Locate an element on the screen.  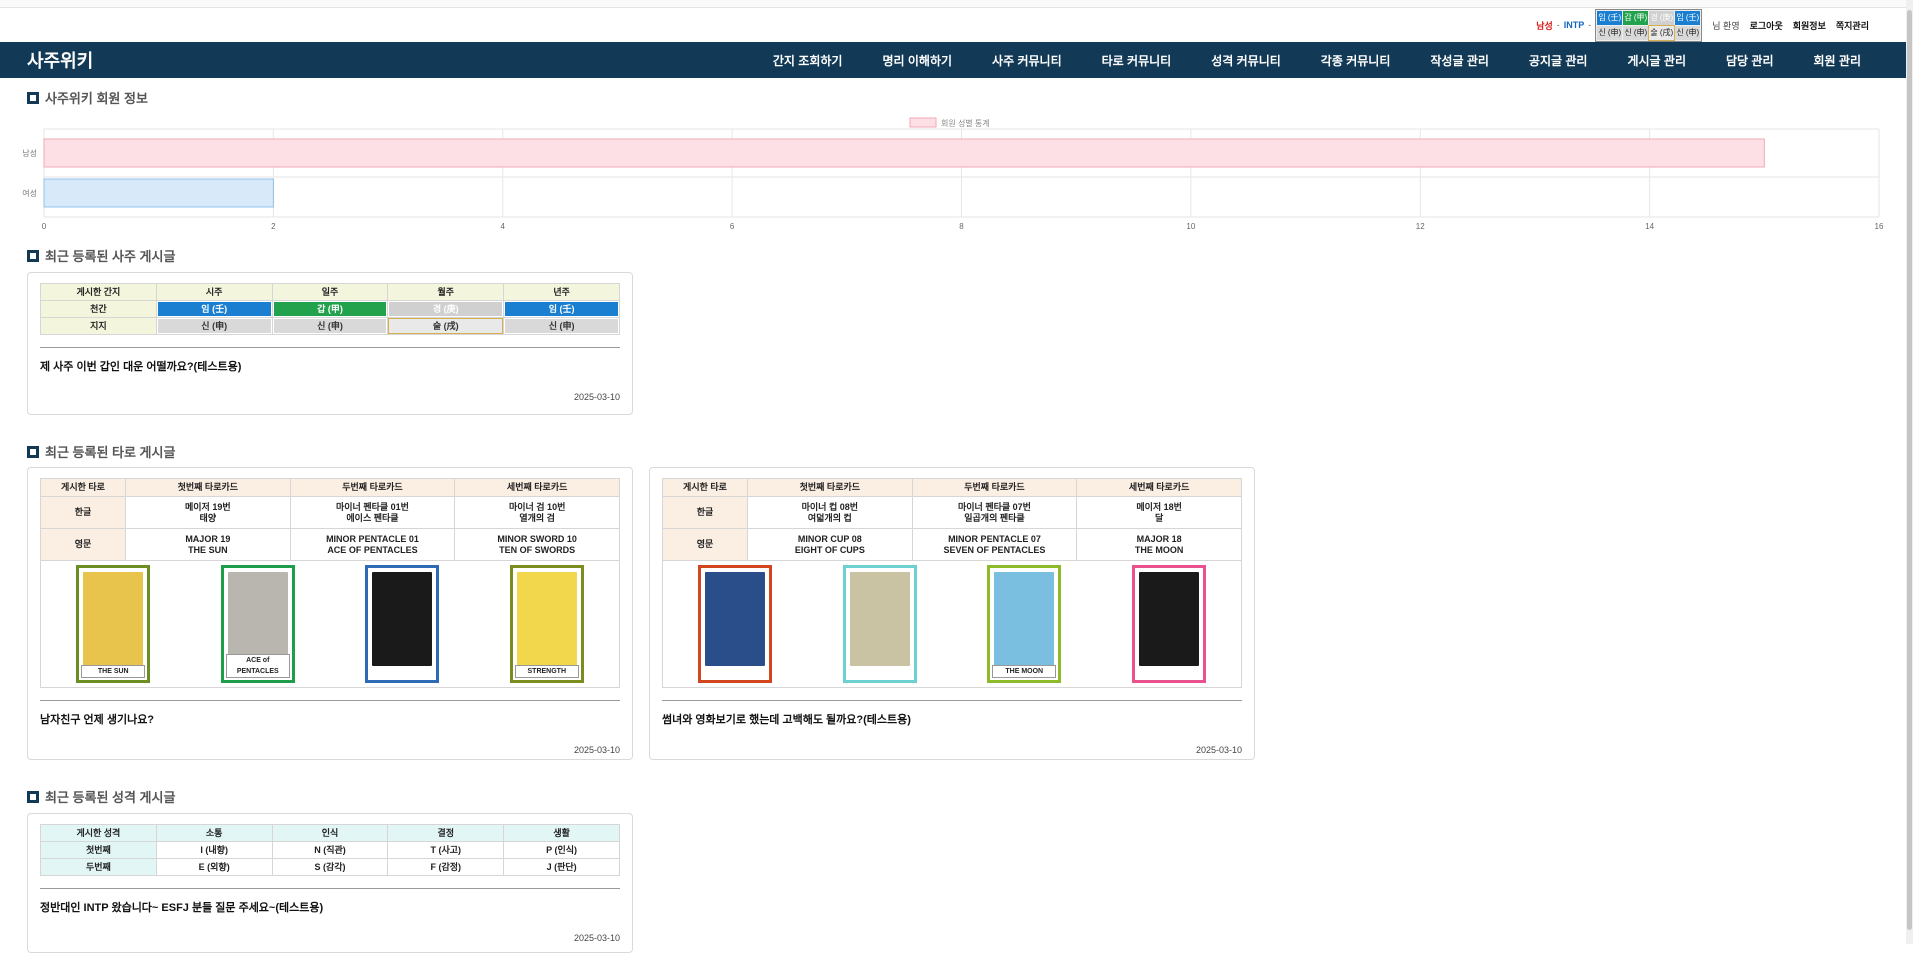
table-cell: 마이너 펜타클 07번 일곱개의 펜타클 is located at coordinates (994, 512).